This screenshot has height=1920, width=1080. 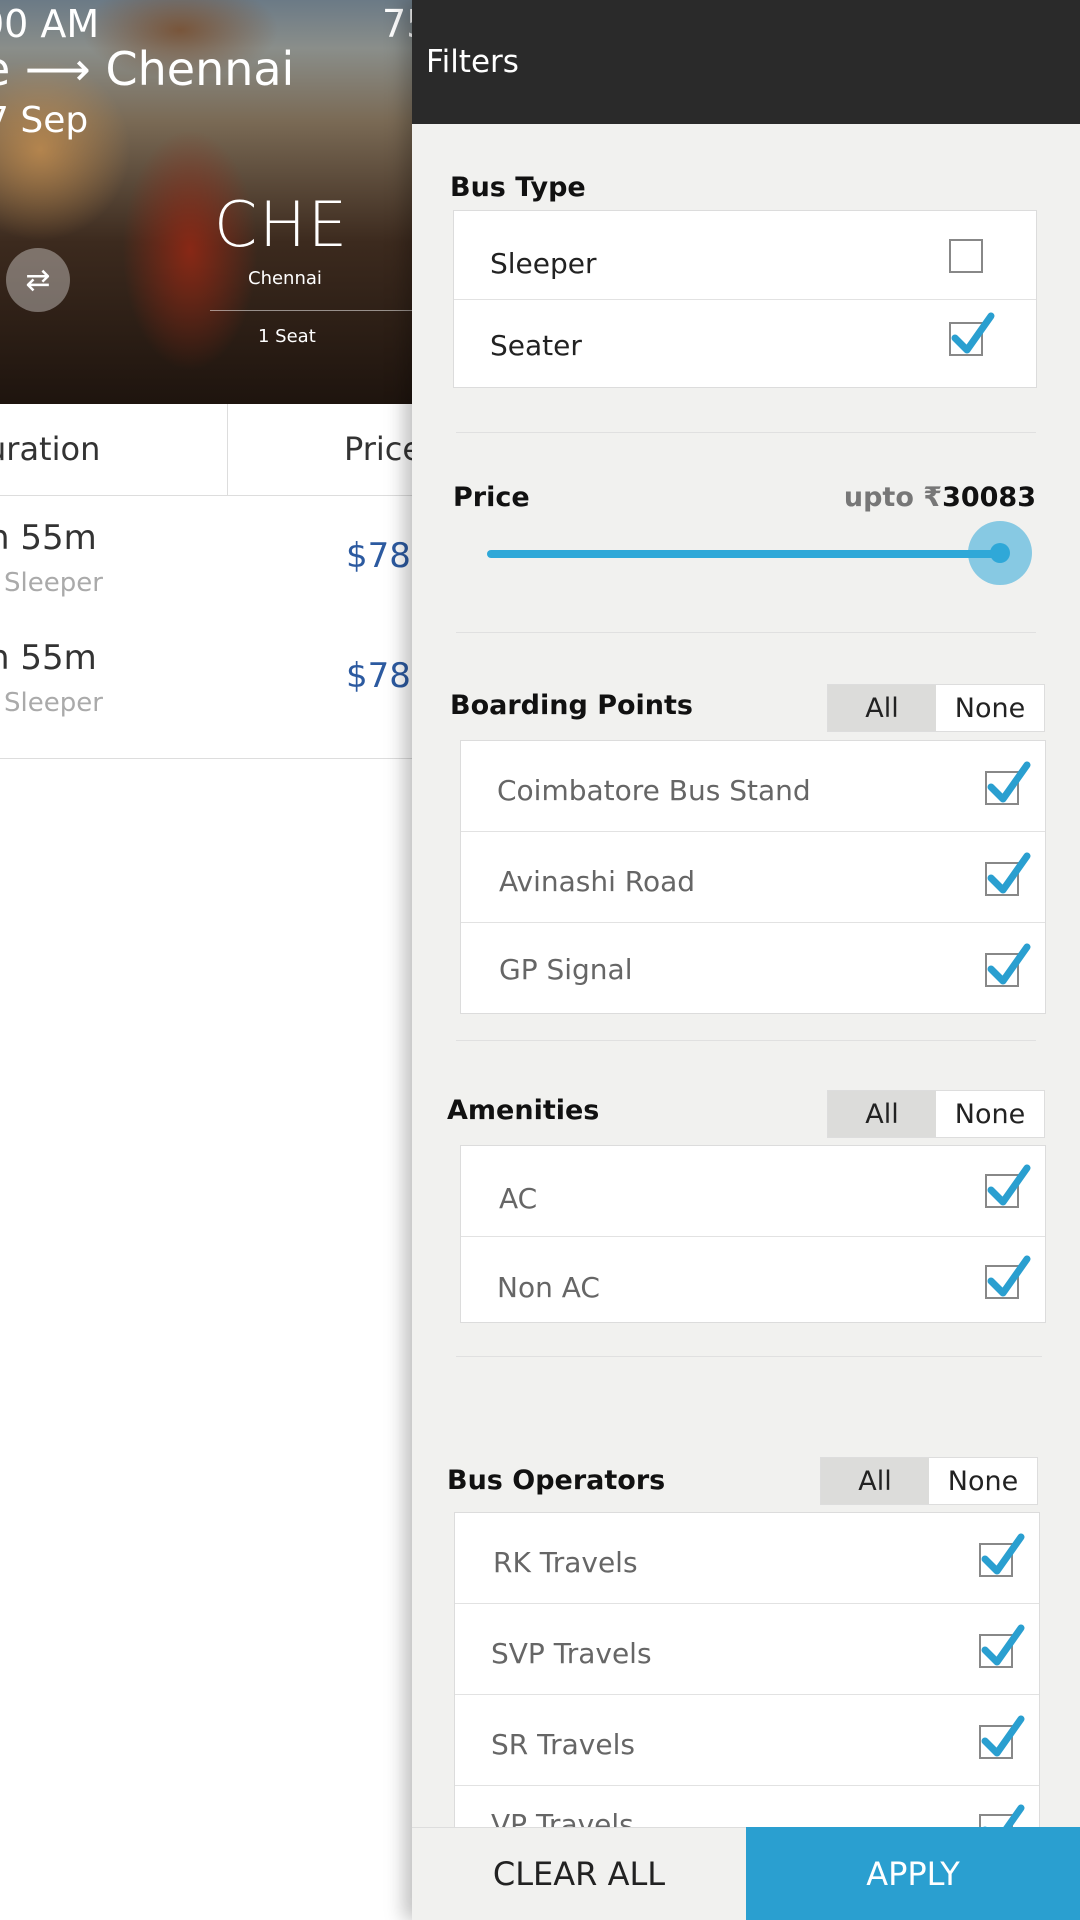 I want to click on route-title: e ⟶ Chennai, so click(x=147, y=69).